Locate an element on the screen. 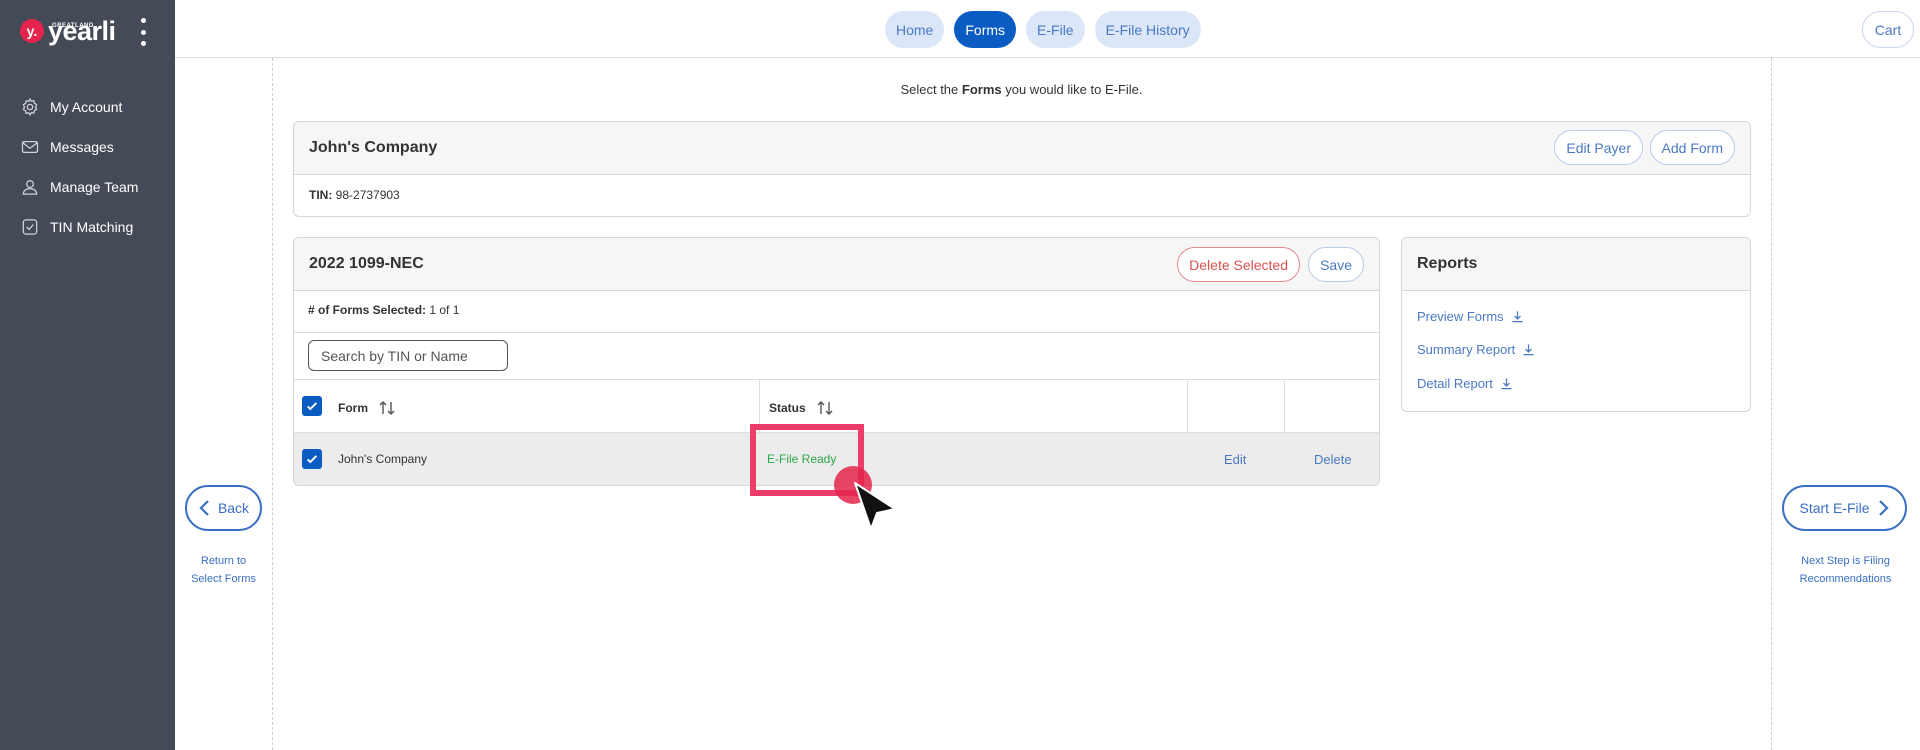 The height and width of the screenshot is (750, 1920). chevron-right-icon is located at coordinates (1883, 508).